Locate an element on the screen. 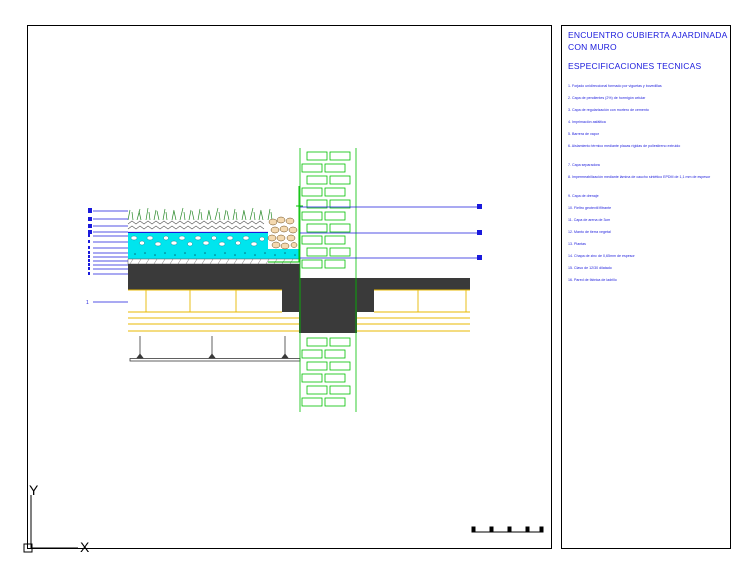  left-leaders is located at coordinates (110, 256).